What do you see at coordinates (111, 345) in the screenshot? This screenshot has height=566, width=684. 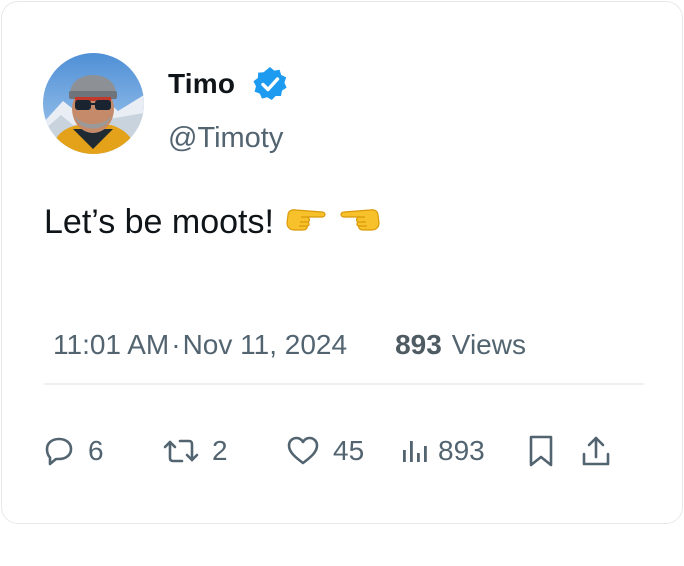 I see `tweet-time: 11:01 AM` at bounding box center [111, 345].